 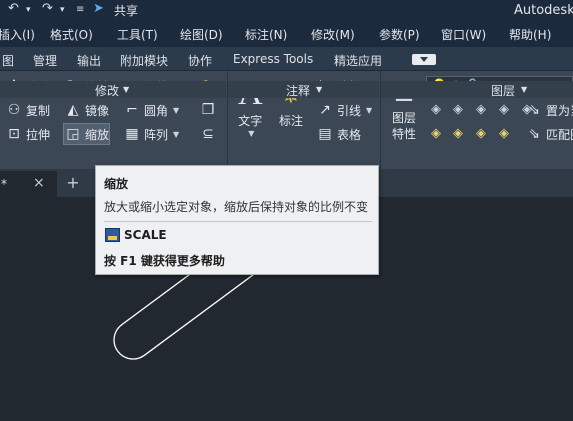 I want to click on mirror-tool: ◭ 镜像, so click(x=86, y=110).